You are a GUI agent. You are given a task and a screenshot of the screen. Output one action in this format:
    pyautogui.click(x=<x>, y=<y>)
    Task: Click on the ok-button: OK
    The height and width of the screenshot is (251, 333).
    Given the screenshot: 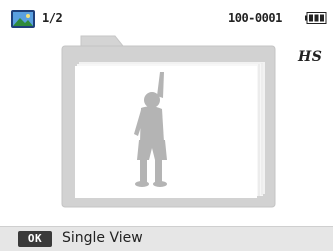 What is the action you would take?
    pyautogui.click(x=35, y=239)
    